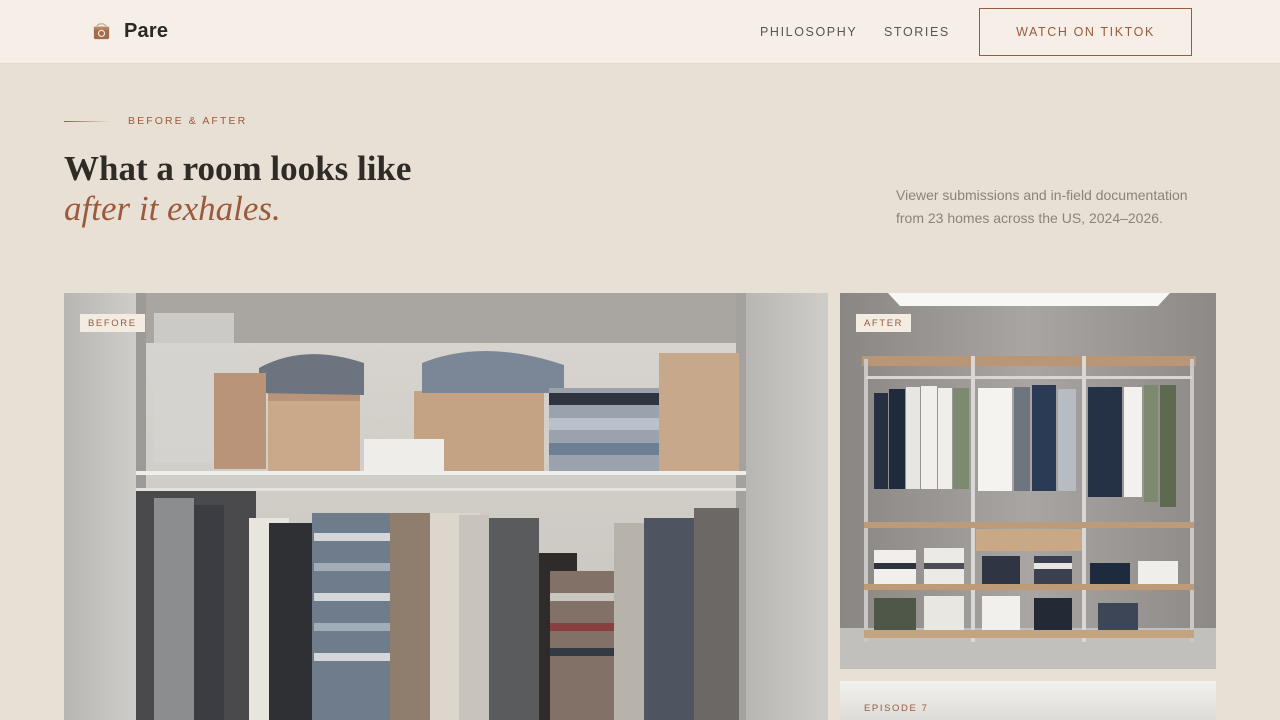  Describe the element at coordinates (188, 121) in the screenshot. I see `section-eyebrow: BEFORE & AFTER` at that location.